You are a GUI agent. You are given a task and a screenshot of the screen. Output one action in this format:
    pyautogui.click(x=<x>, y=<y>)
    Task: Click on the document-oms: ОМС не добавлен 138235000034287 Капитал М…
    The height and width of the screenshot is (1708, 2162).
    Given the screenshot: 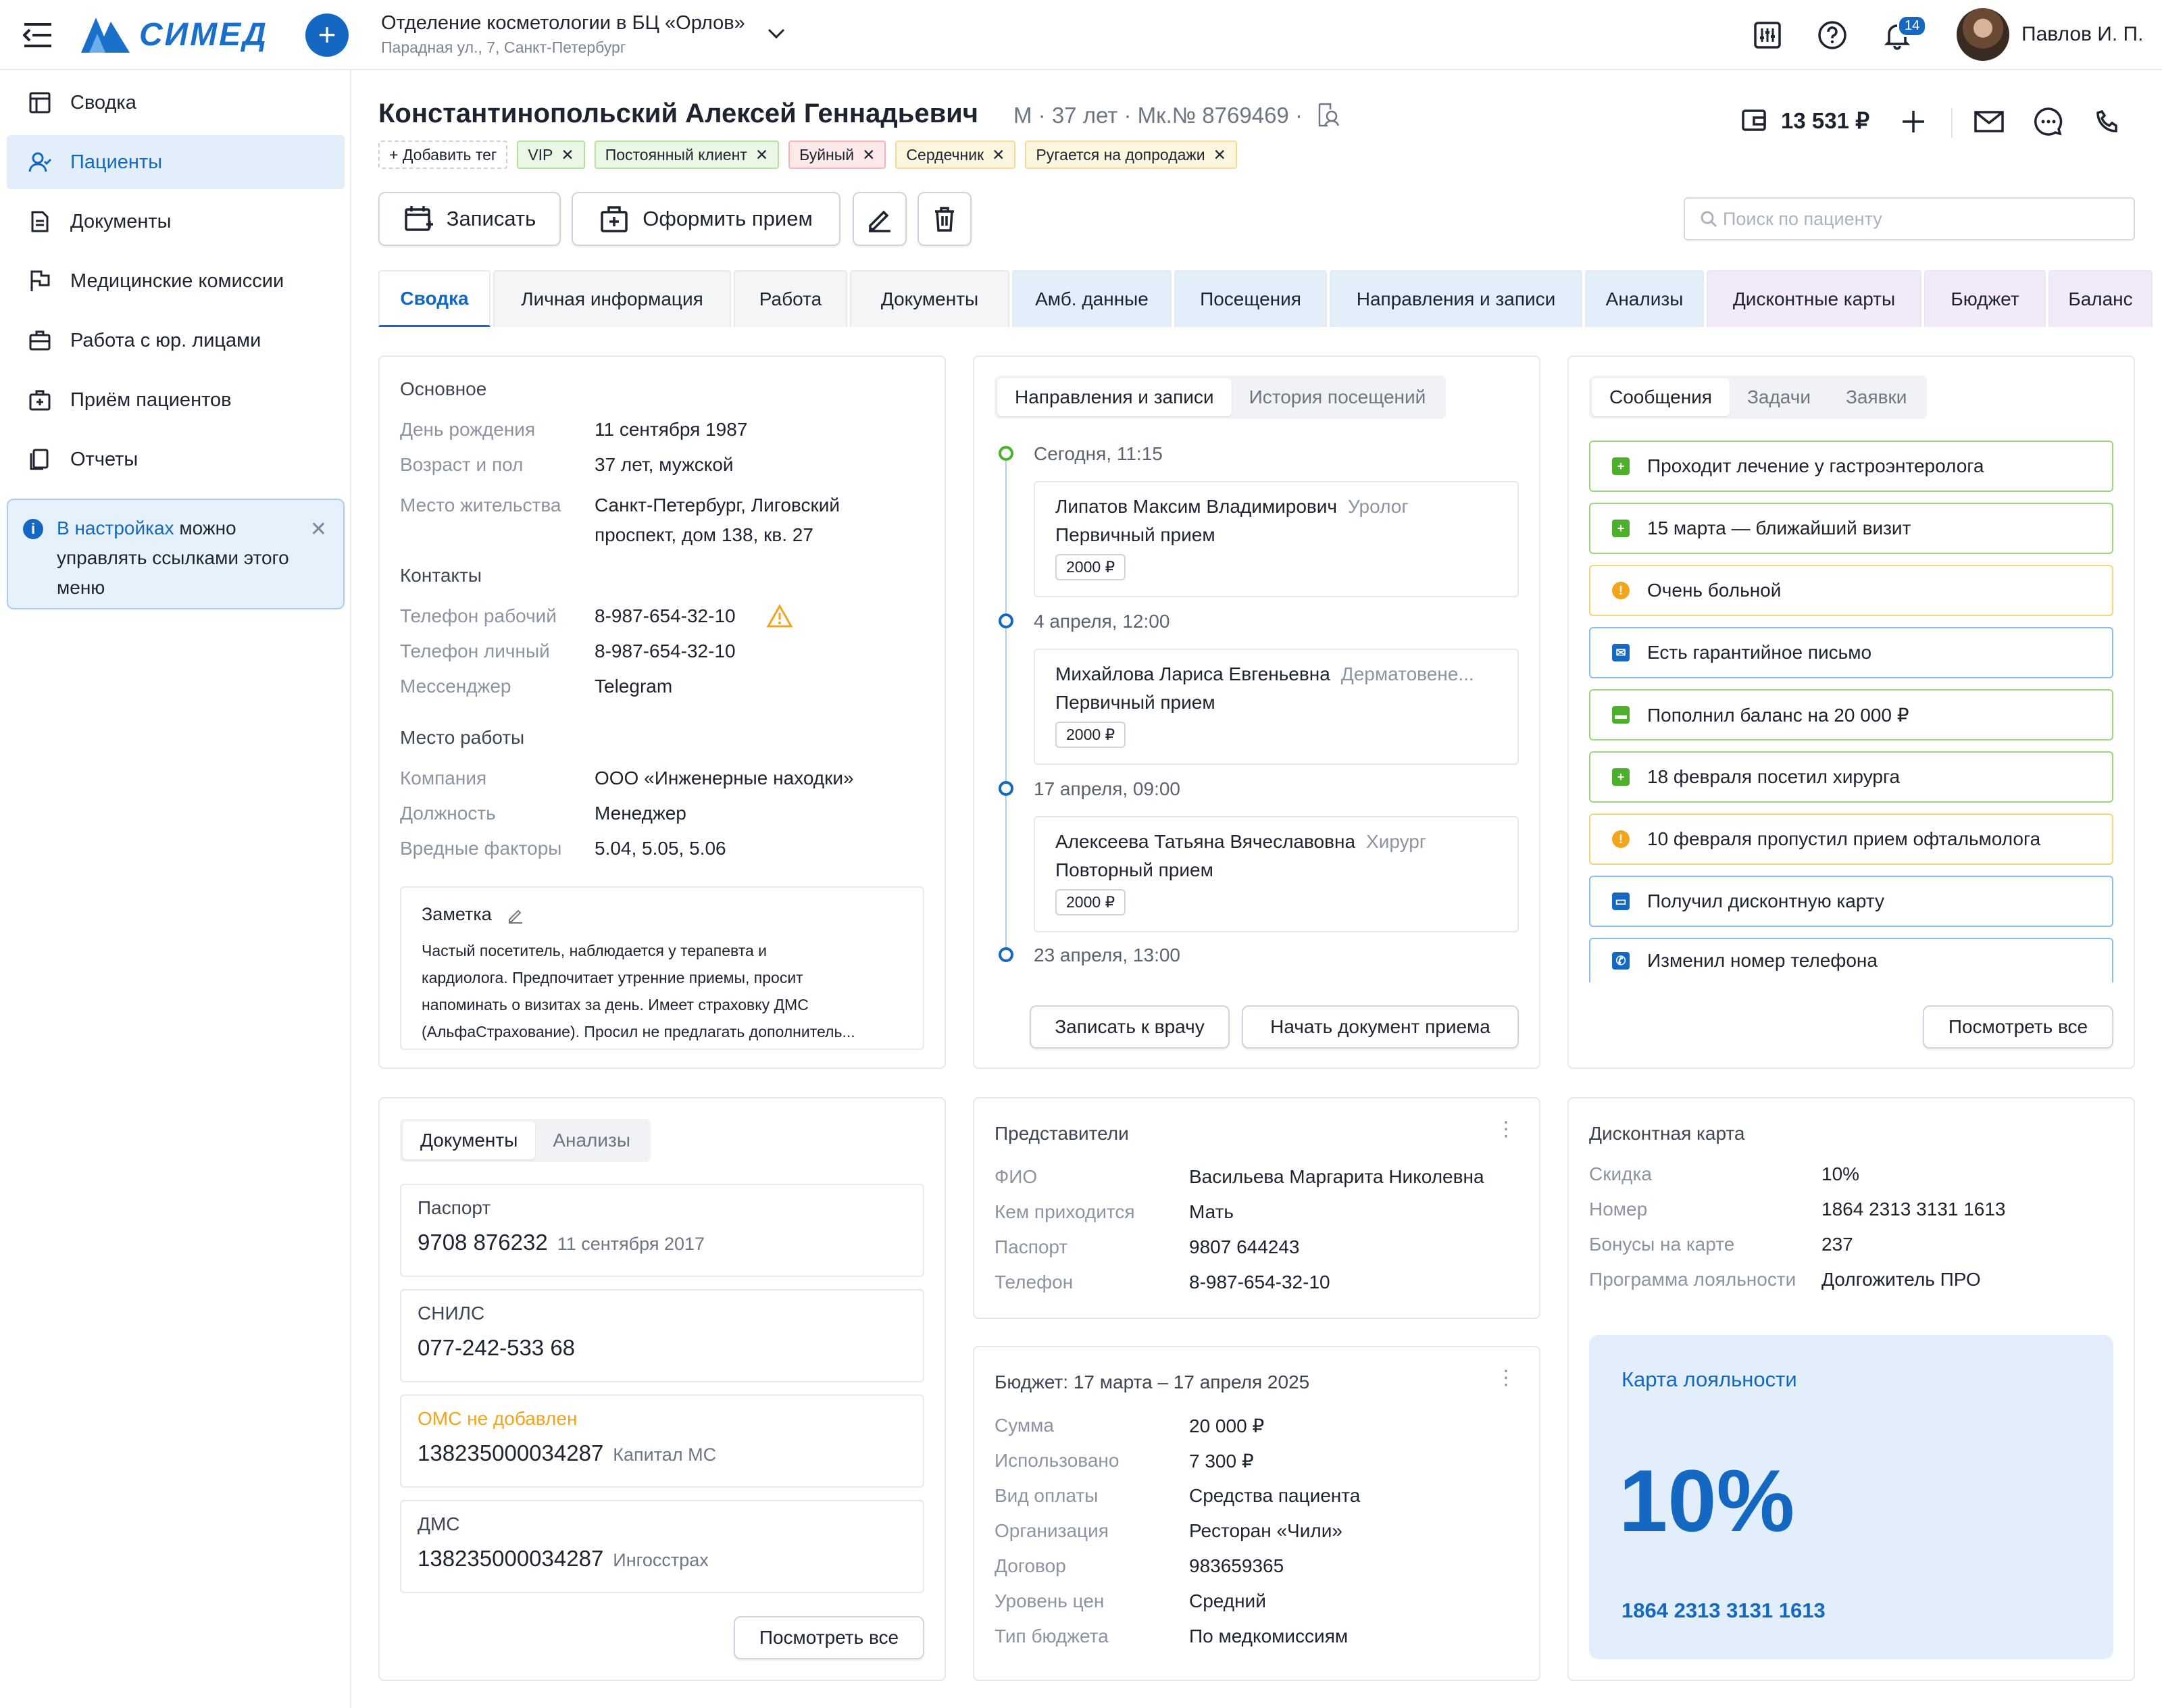 What is the action you would take?
    pyautogui.click(x=662, y=1442)
    